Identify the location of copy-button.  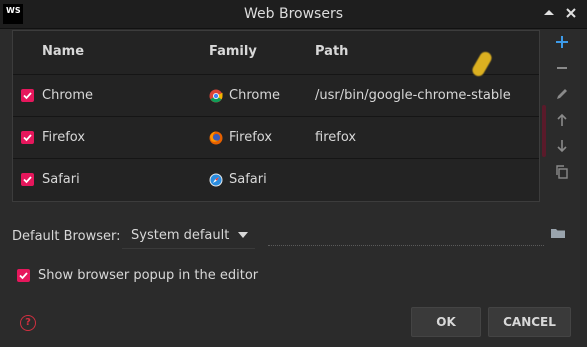
(562, 176).